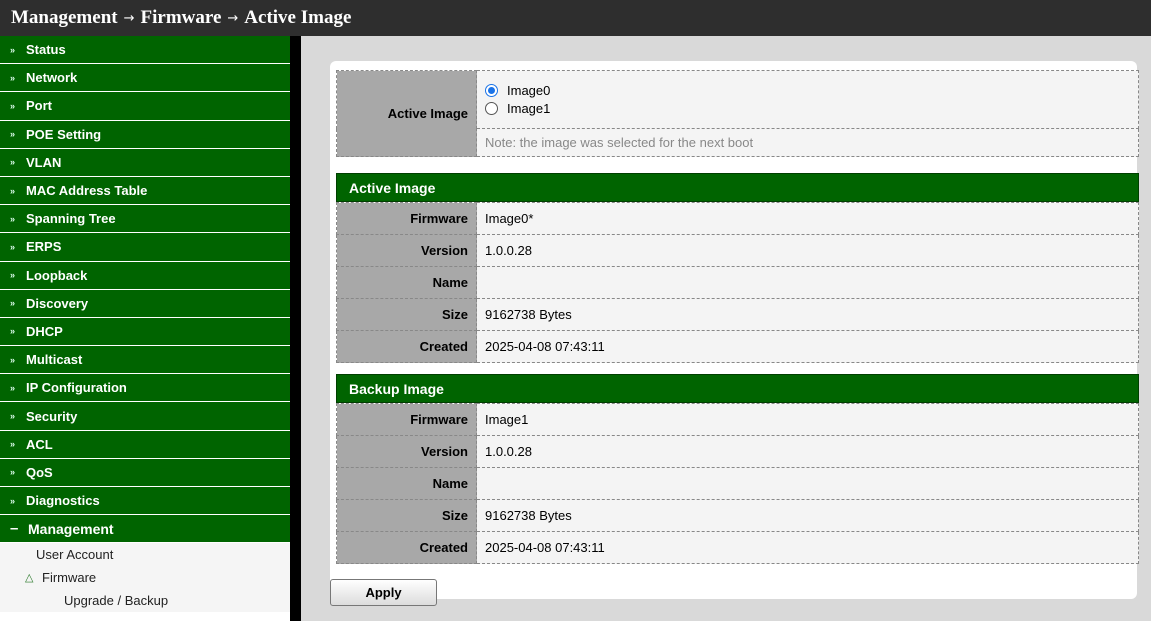  What do you see at coordinates (145, 219) in the screenshot?
I see `sidebar-item-spanning-tree: » Spanning Tree` at bounding box center [145, 219].